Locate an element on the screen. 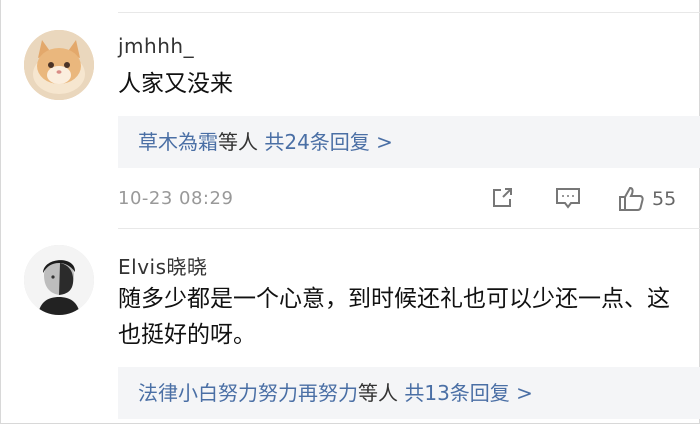  share-icon is located at coordinates (502, 200).